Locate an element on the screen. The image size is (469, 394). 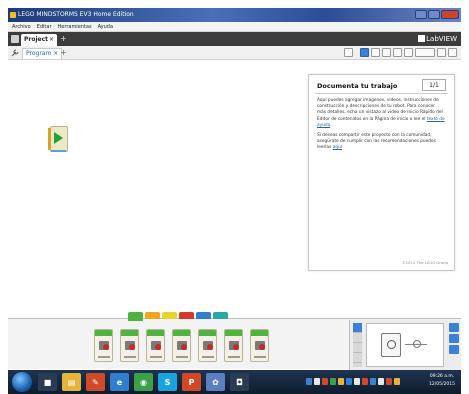
tab-extra is located at coordinates (357, 358).